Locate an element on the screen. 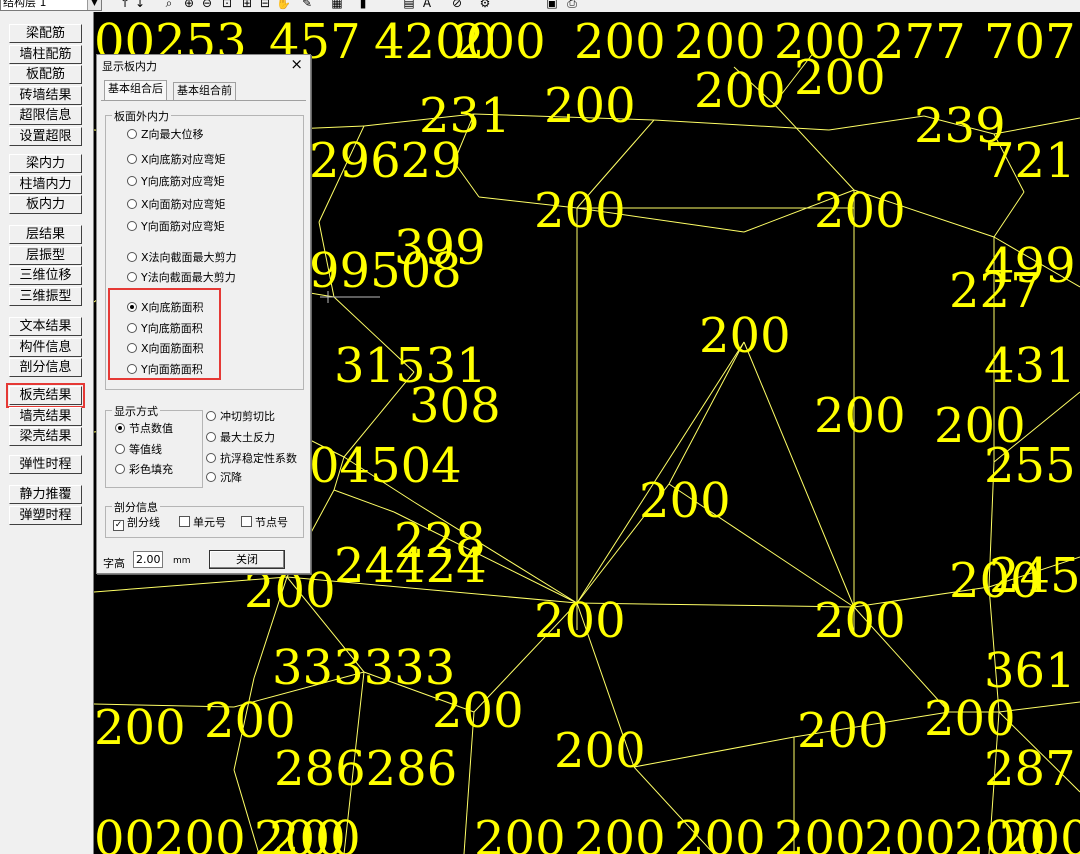  zoom-previous-icon: ⊟ is located at coordinates (265, 5).